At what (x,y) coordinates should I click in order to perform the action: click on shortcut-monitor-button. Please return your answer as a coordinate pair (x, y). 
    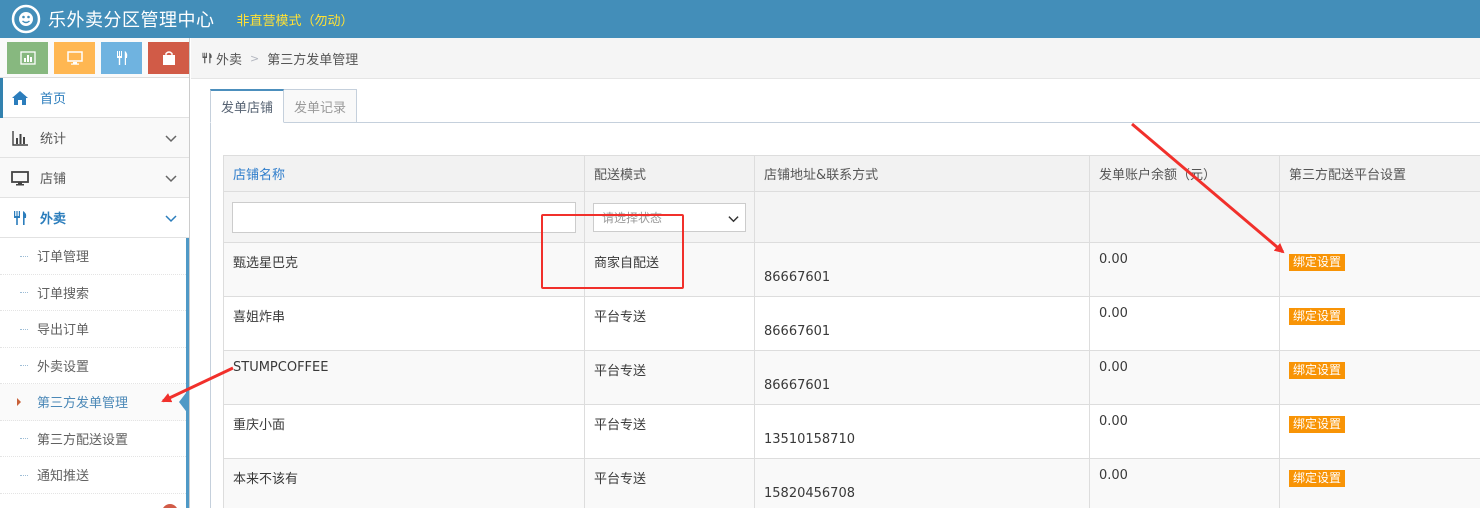
    Looking at the image, I should click on (74, 57).